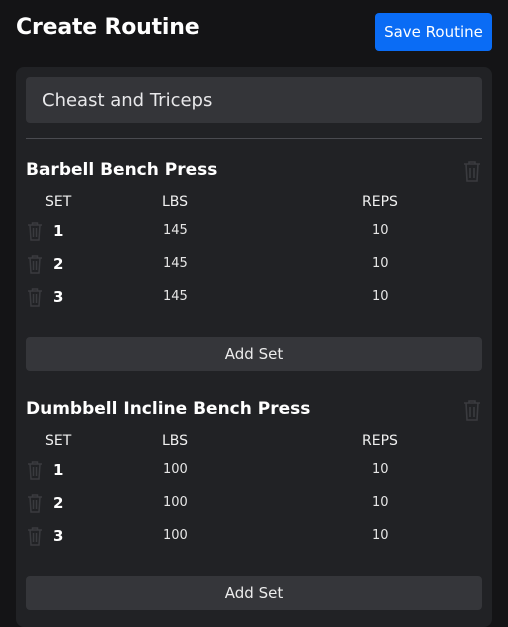  Describe the element at coordinates (254, 536) in the screenshot. I see `set-row: 3 100 10` at that location.